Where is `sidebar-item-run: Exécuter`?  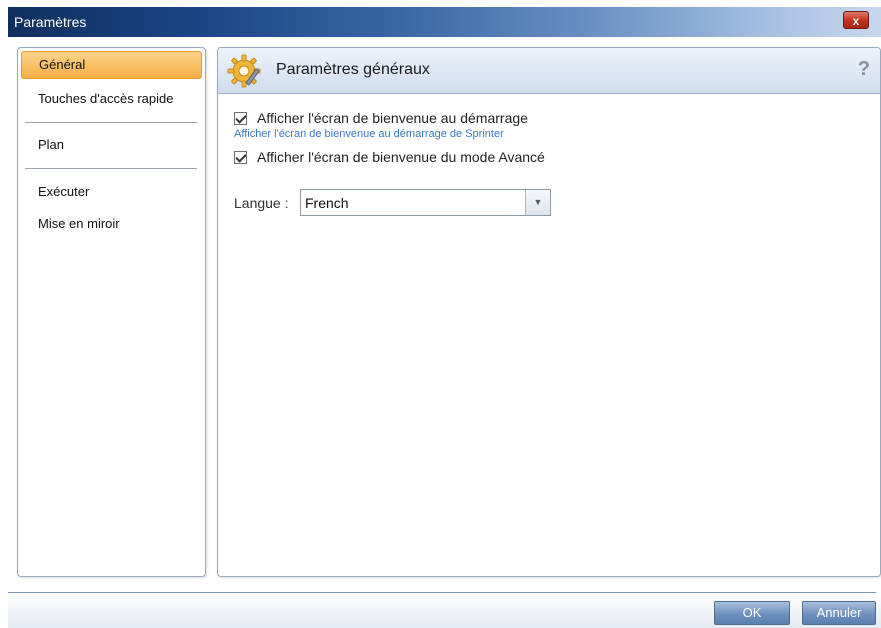
sidebar-item-run: Exécuter is located at coordinates (111, 192).